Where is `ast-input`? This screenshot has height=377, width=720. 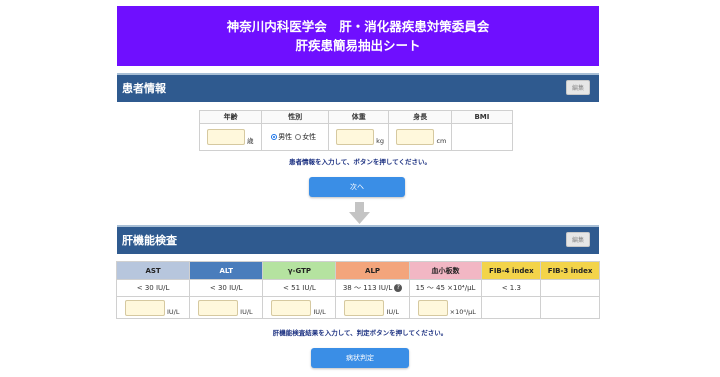
ast-input is located at coordinates (145, 307).